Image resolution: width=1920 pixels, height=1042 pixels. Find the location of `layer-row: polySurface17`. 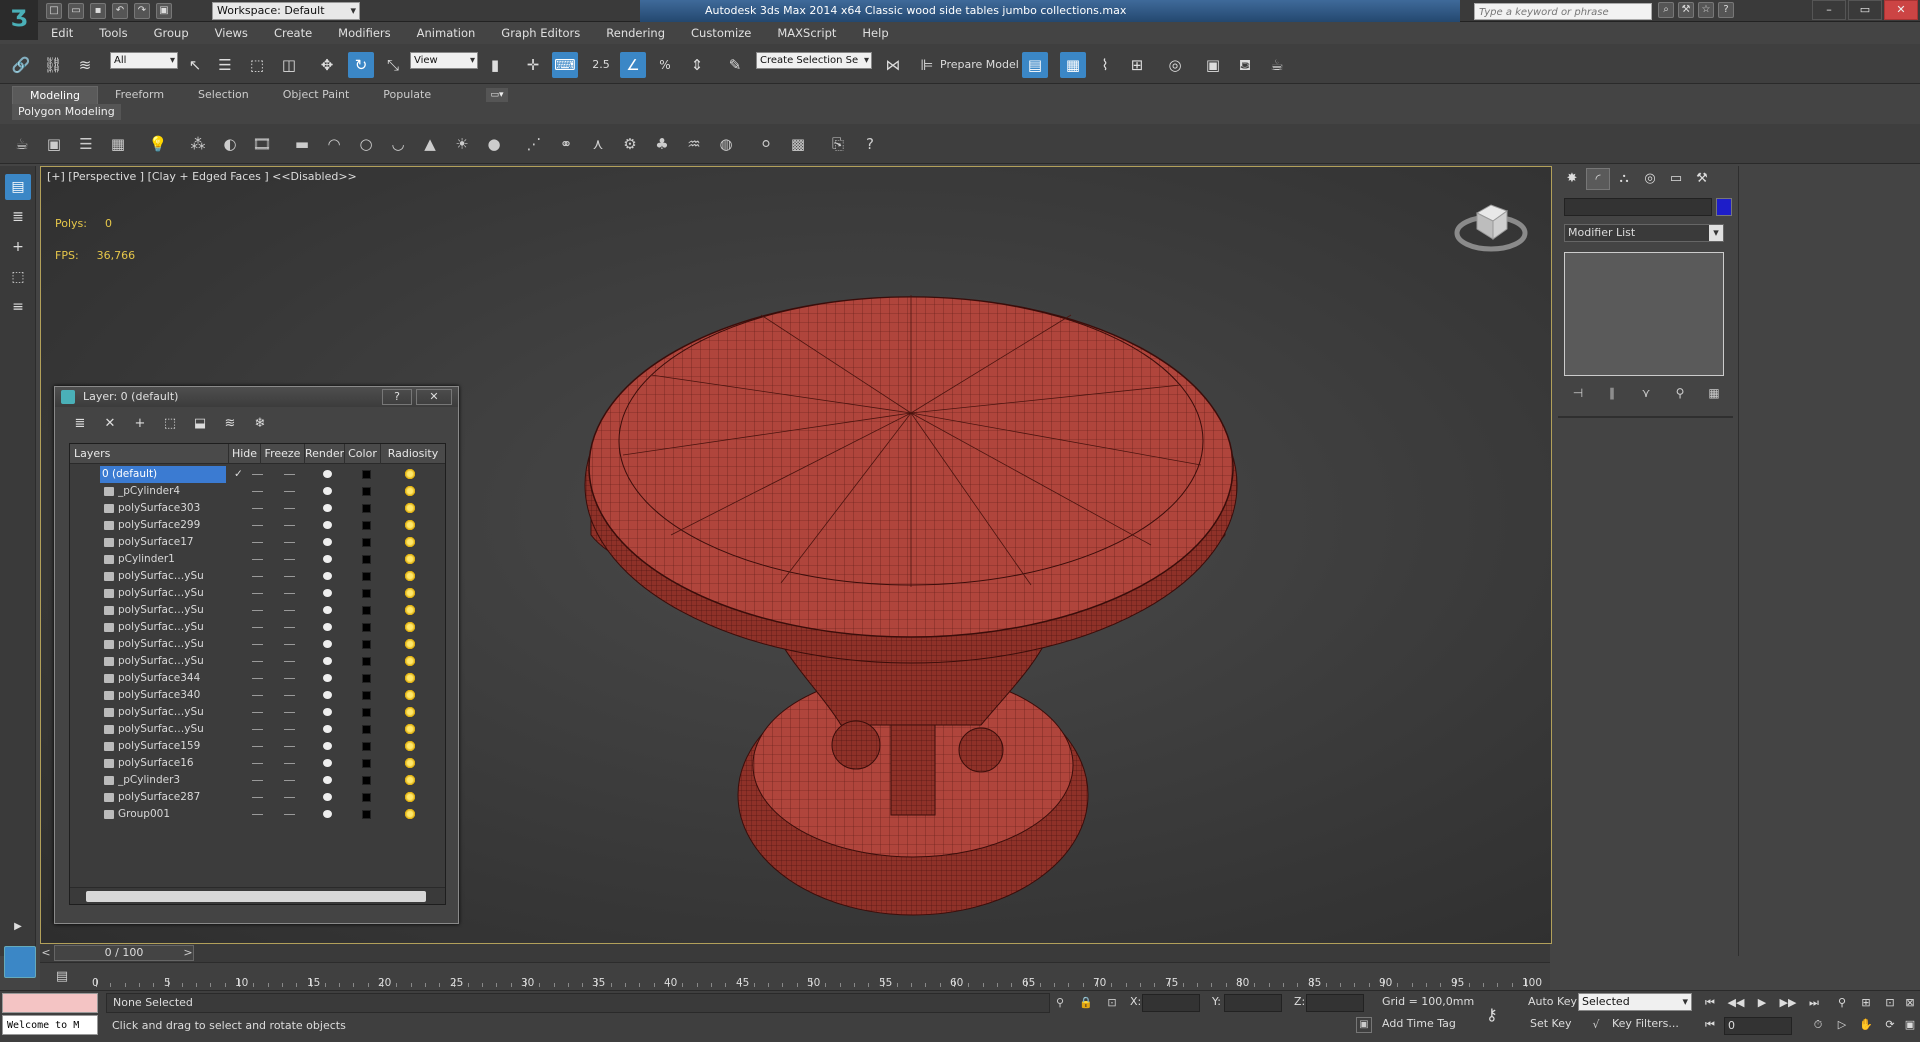

layer-row: polySurface17 is located at coordinates (257, 542).